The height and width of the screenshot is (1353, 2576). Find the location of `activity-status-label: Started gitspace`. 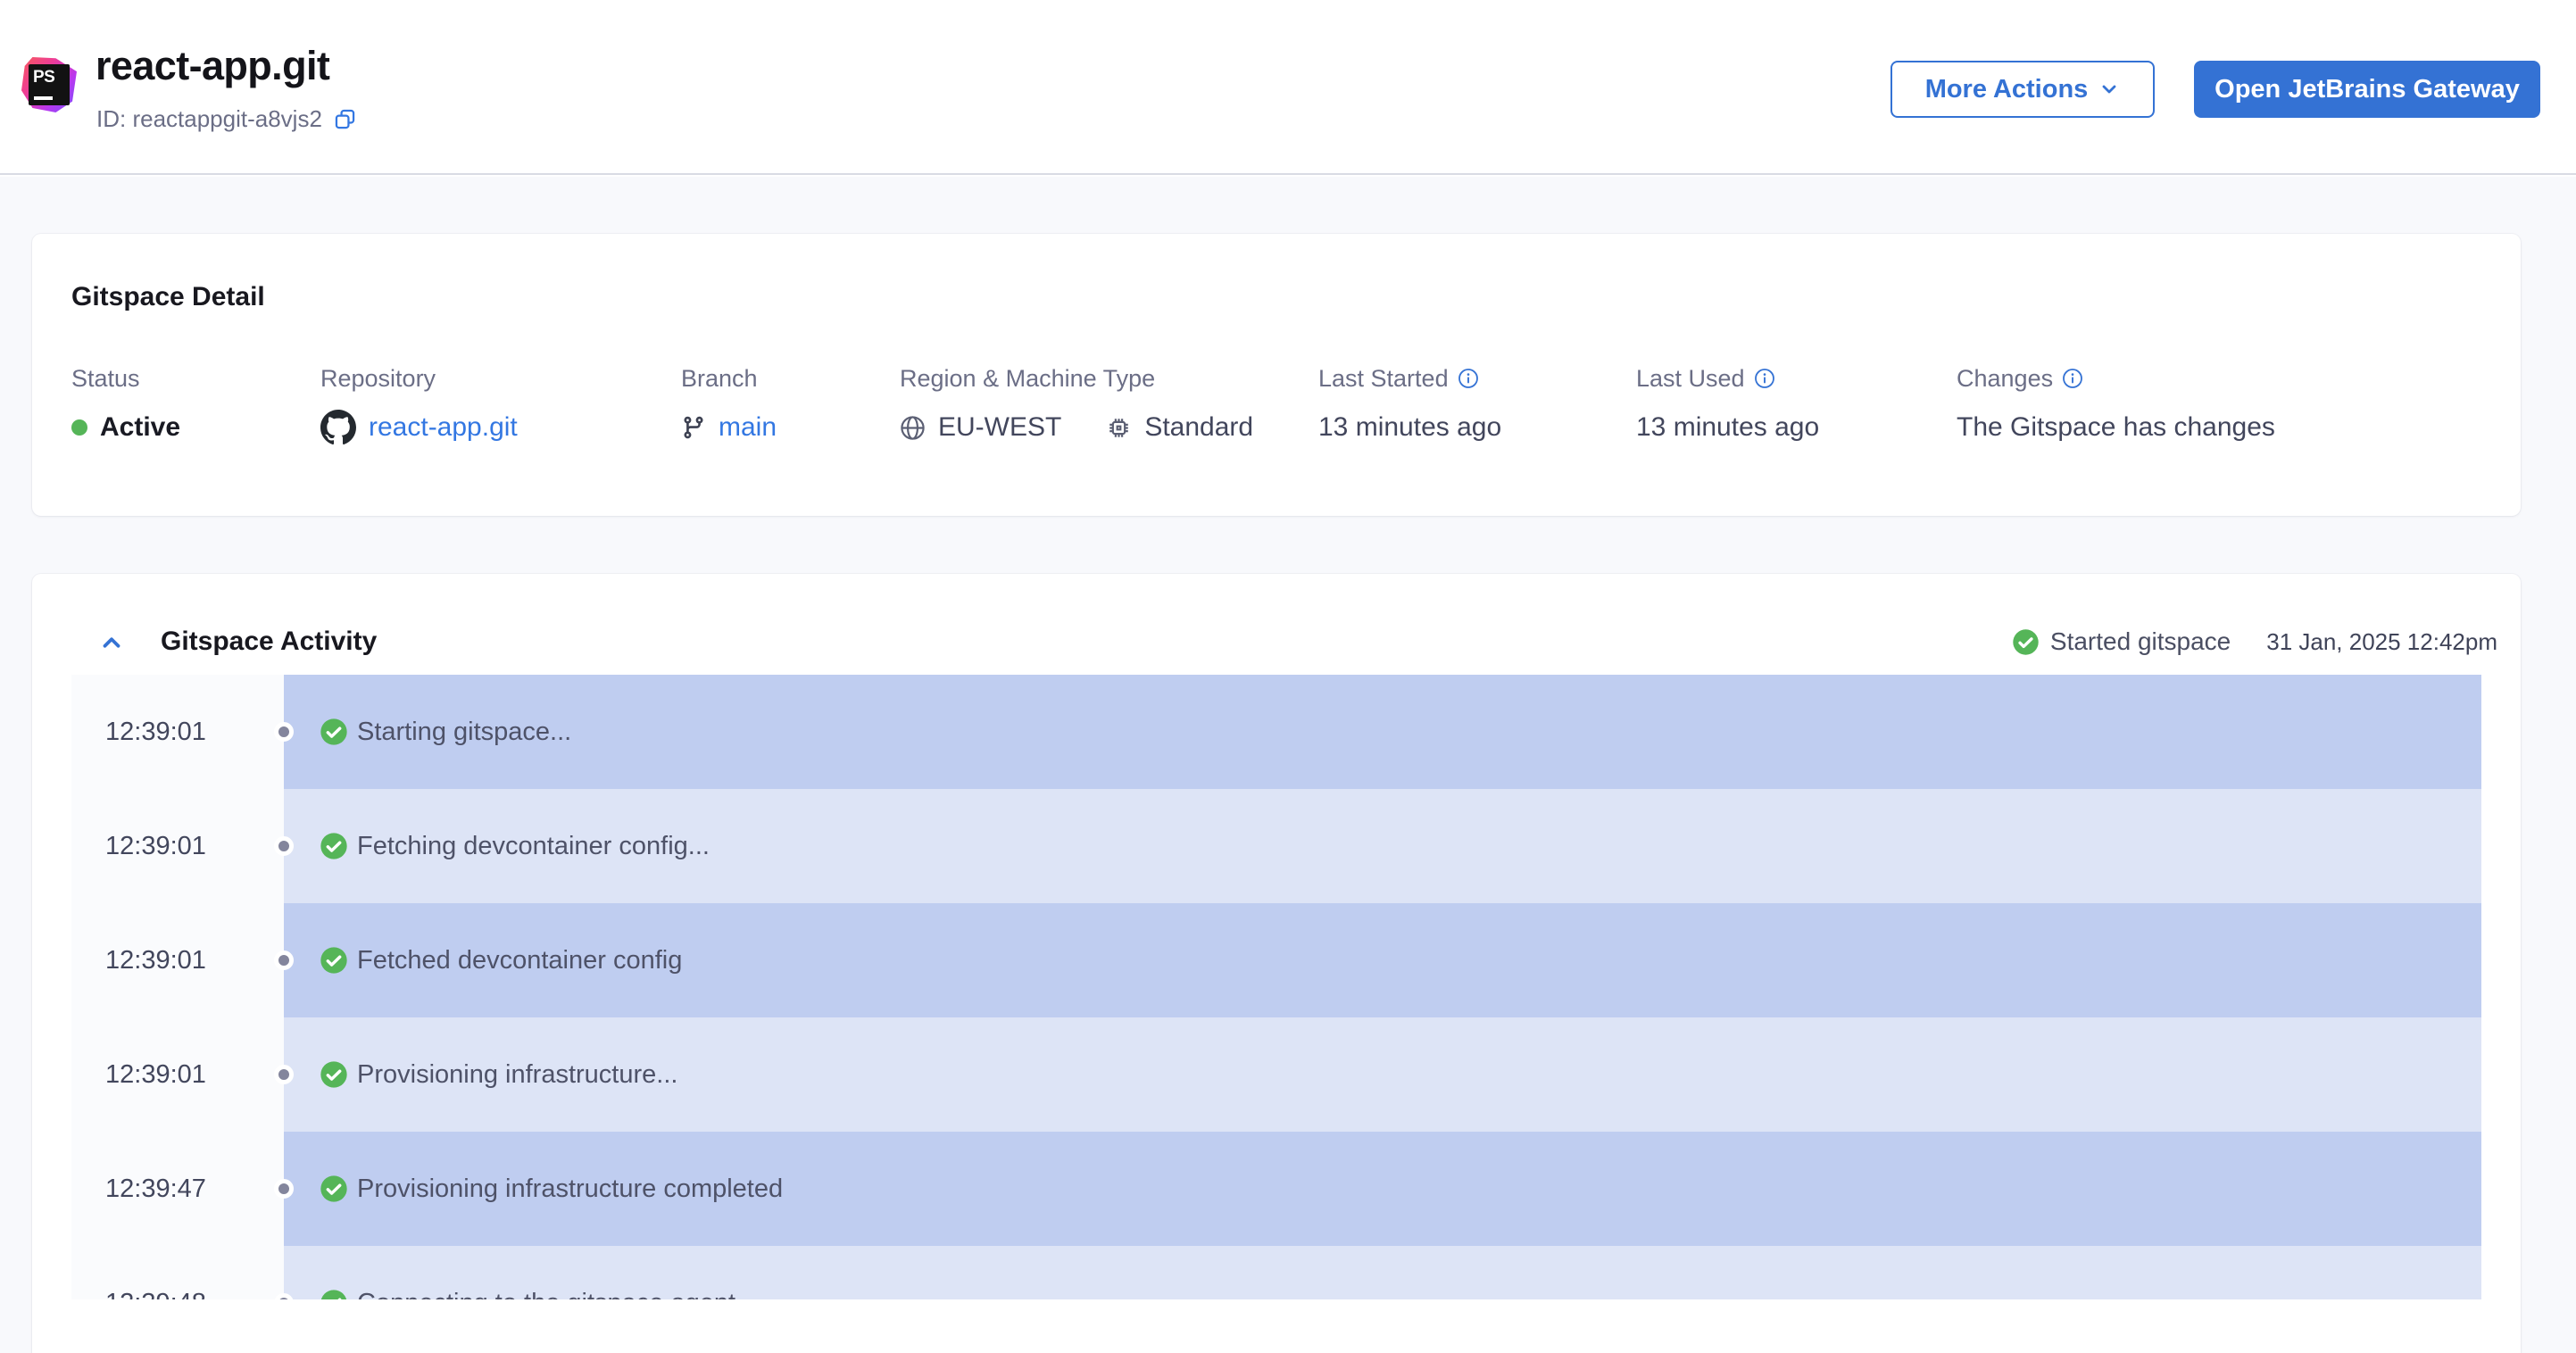

activity-status-label: Started gitspace is located at coordinates (2140, 641).